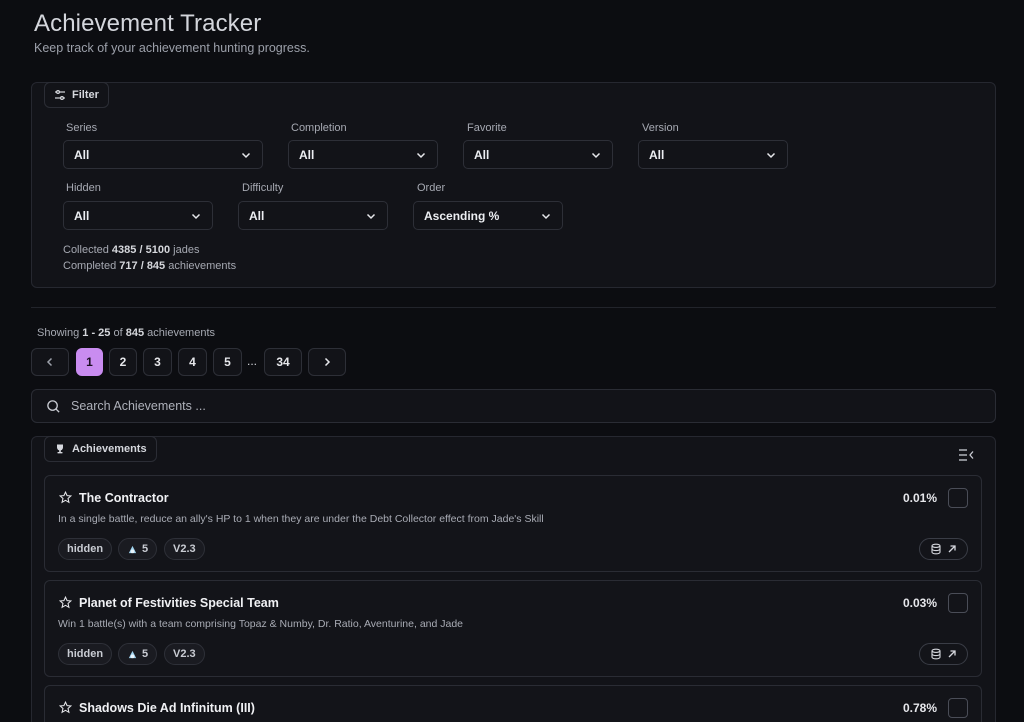 This screenshot has height=722, width=1024. I want to click on search-icon, so click(53, 406).